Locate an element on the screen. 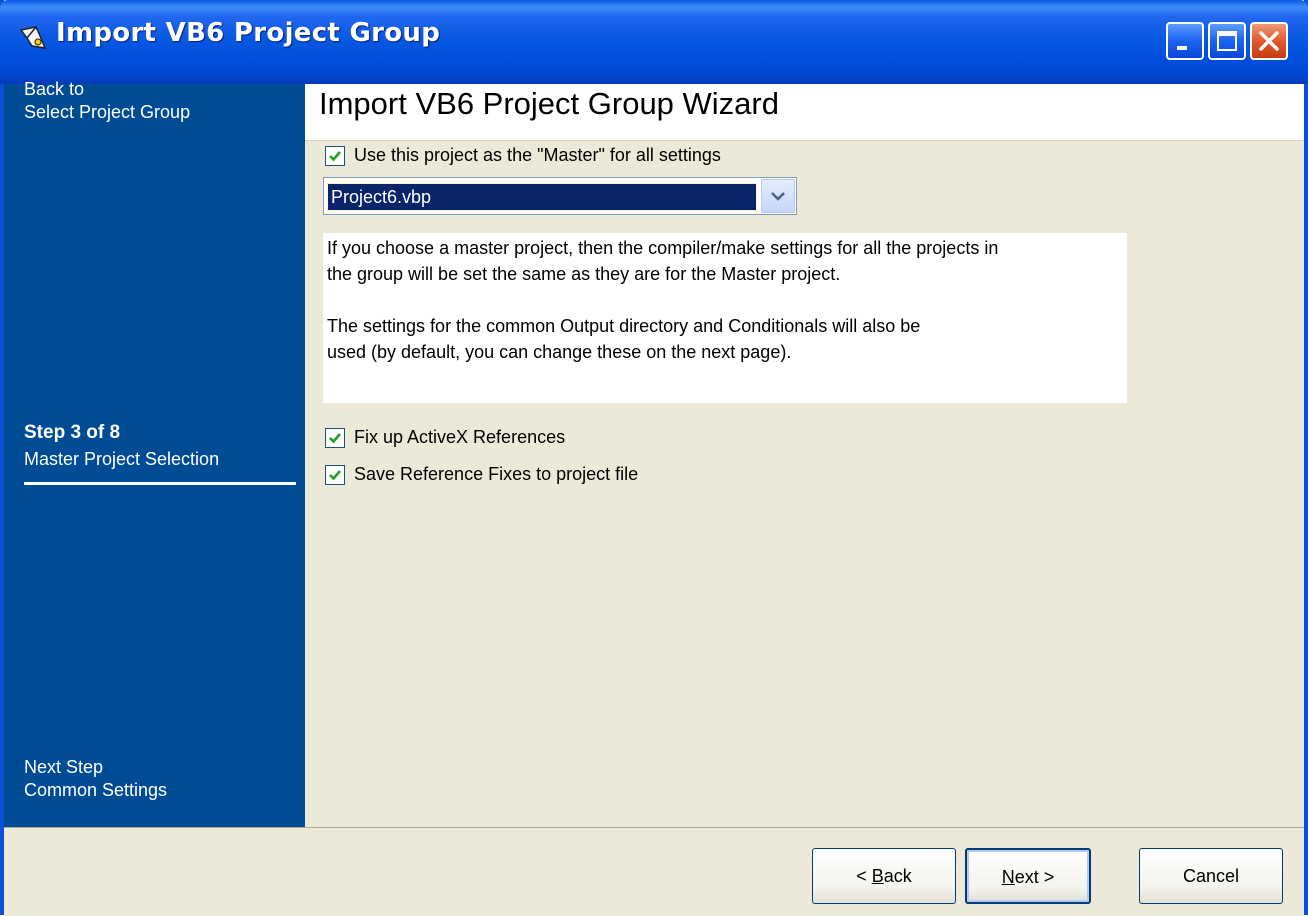 Image resolution: width=1308 pixels, height=916 pixels. back-button-accesskey: B is located at coordinates (877, 876).